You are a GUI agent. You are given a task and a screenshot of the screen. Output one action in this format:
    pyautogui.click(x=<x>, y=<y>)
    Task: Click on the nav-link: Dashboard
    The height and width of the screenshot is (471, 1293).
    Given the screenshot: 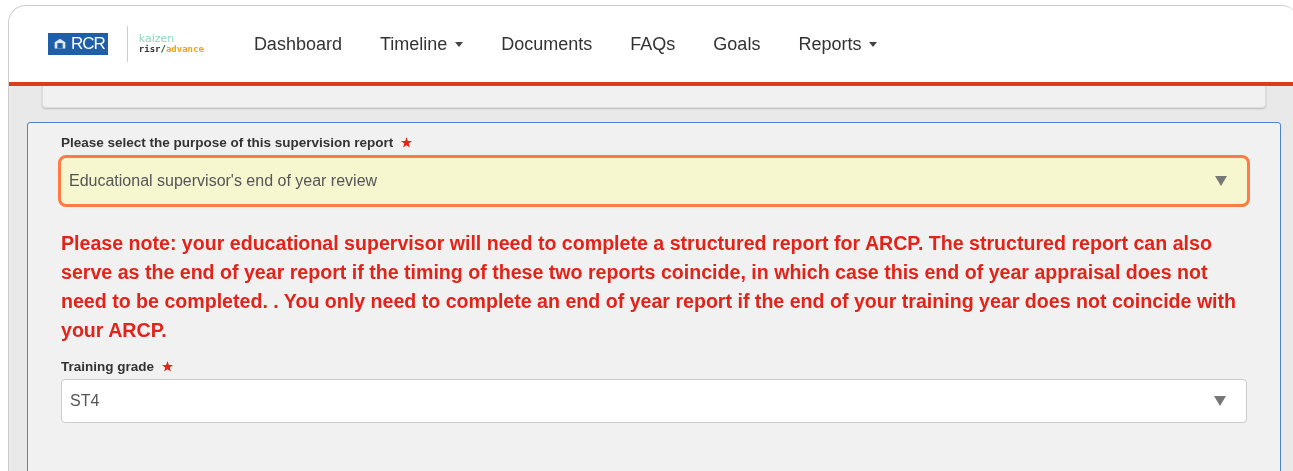 What is the action you would take?
    pyautogui.click(x=297, y=44)
    